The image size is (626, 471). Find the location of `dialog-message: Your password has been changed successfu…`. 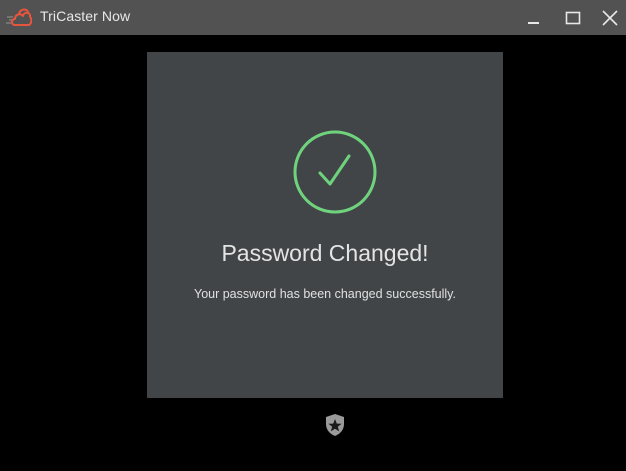

dialog-message: Your password has been changed successfu… is located at coordinates (325, 294).